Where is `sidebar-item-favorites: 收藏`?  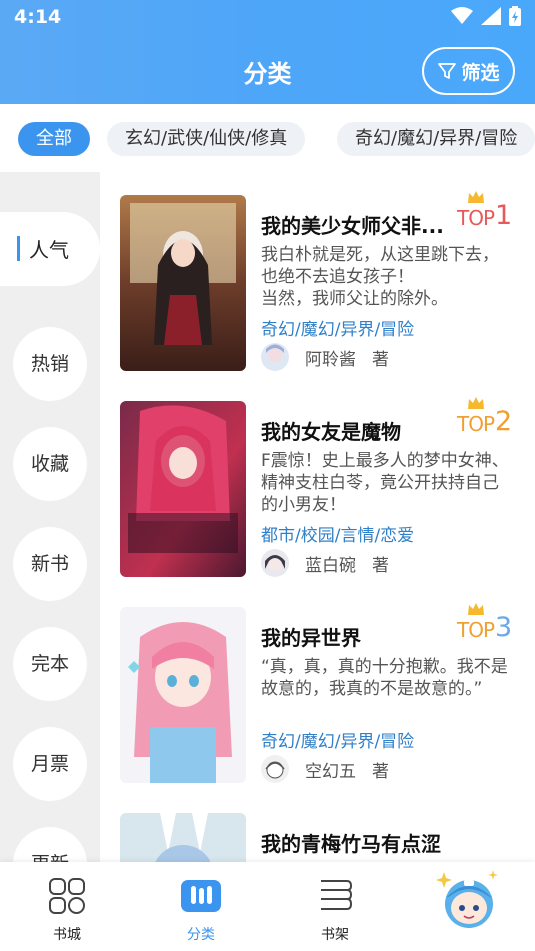
sidebar-item-favorites: 收藏 is located at coordinates (50, 464).